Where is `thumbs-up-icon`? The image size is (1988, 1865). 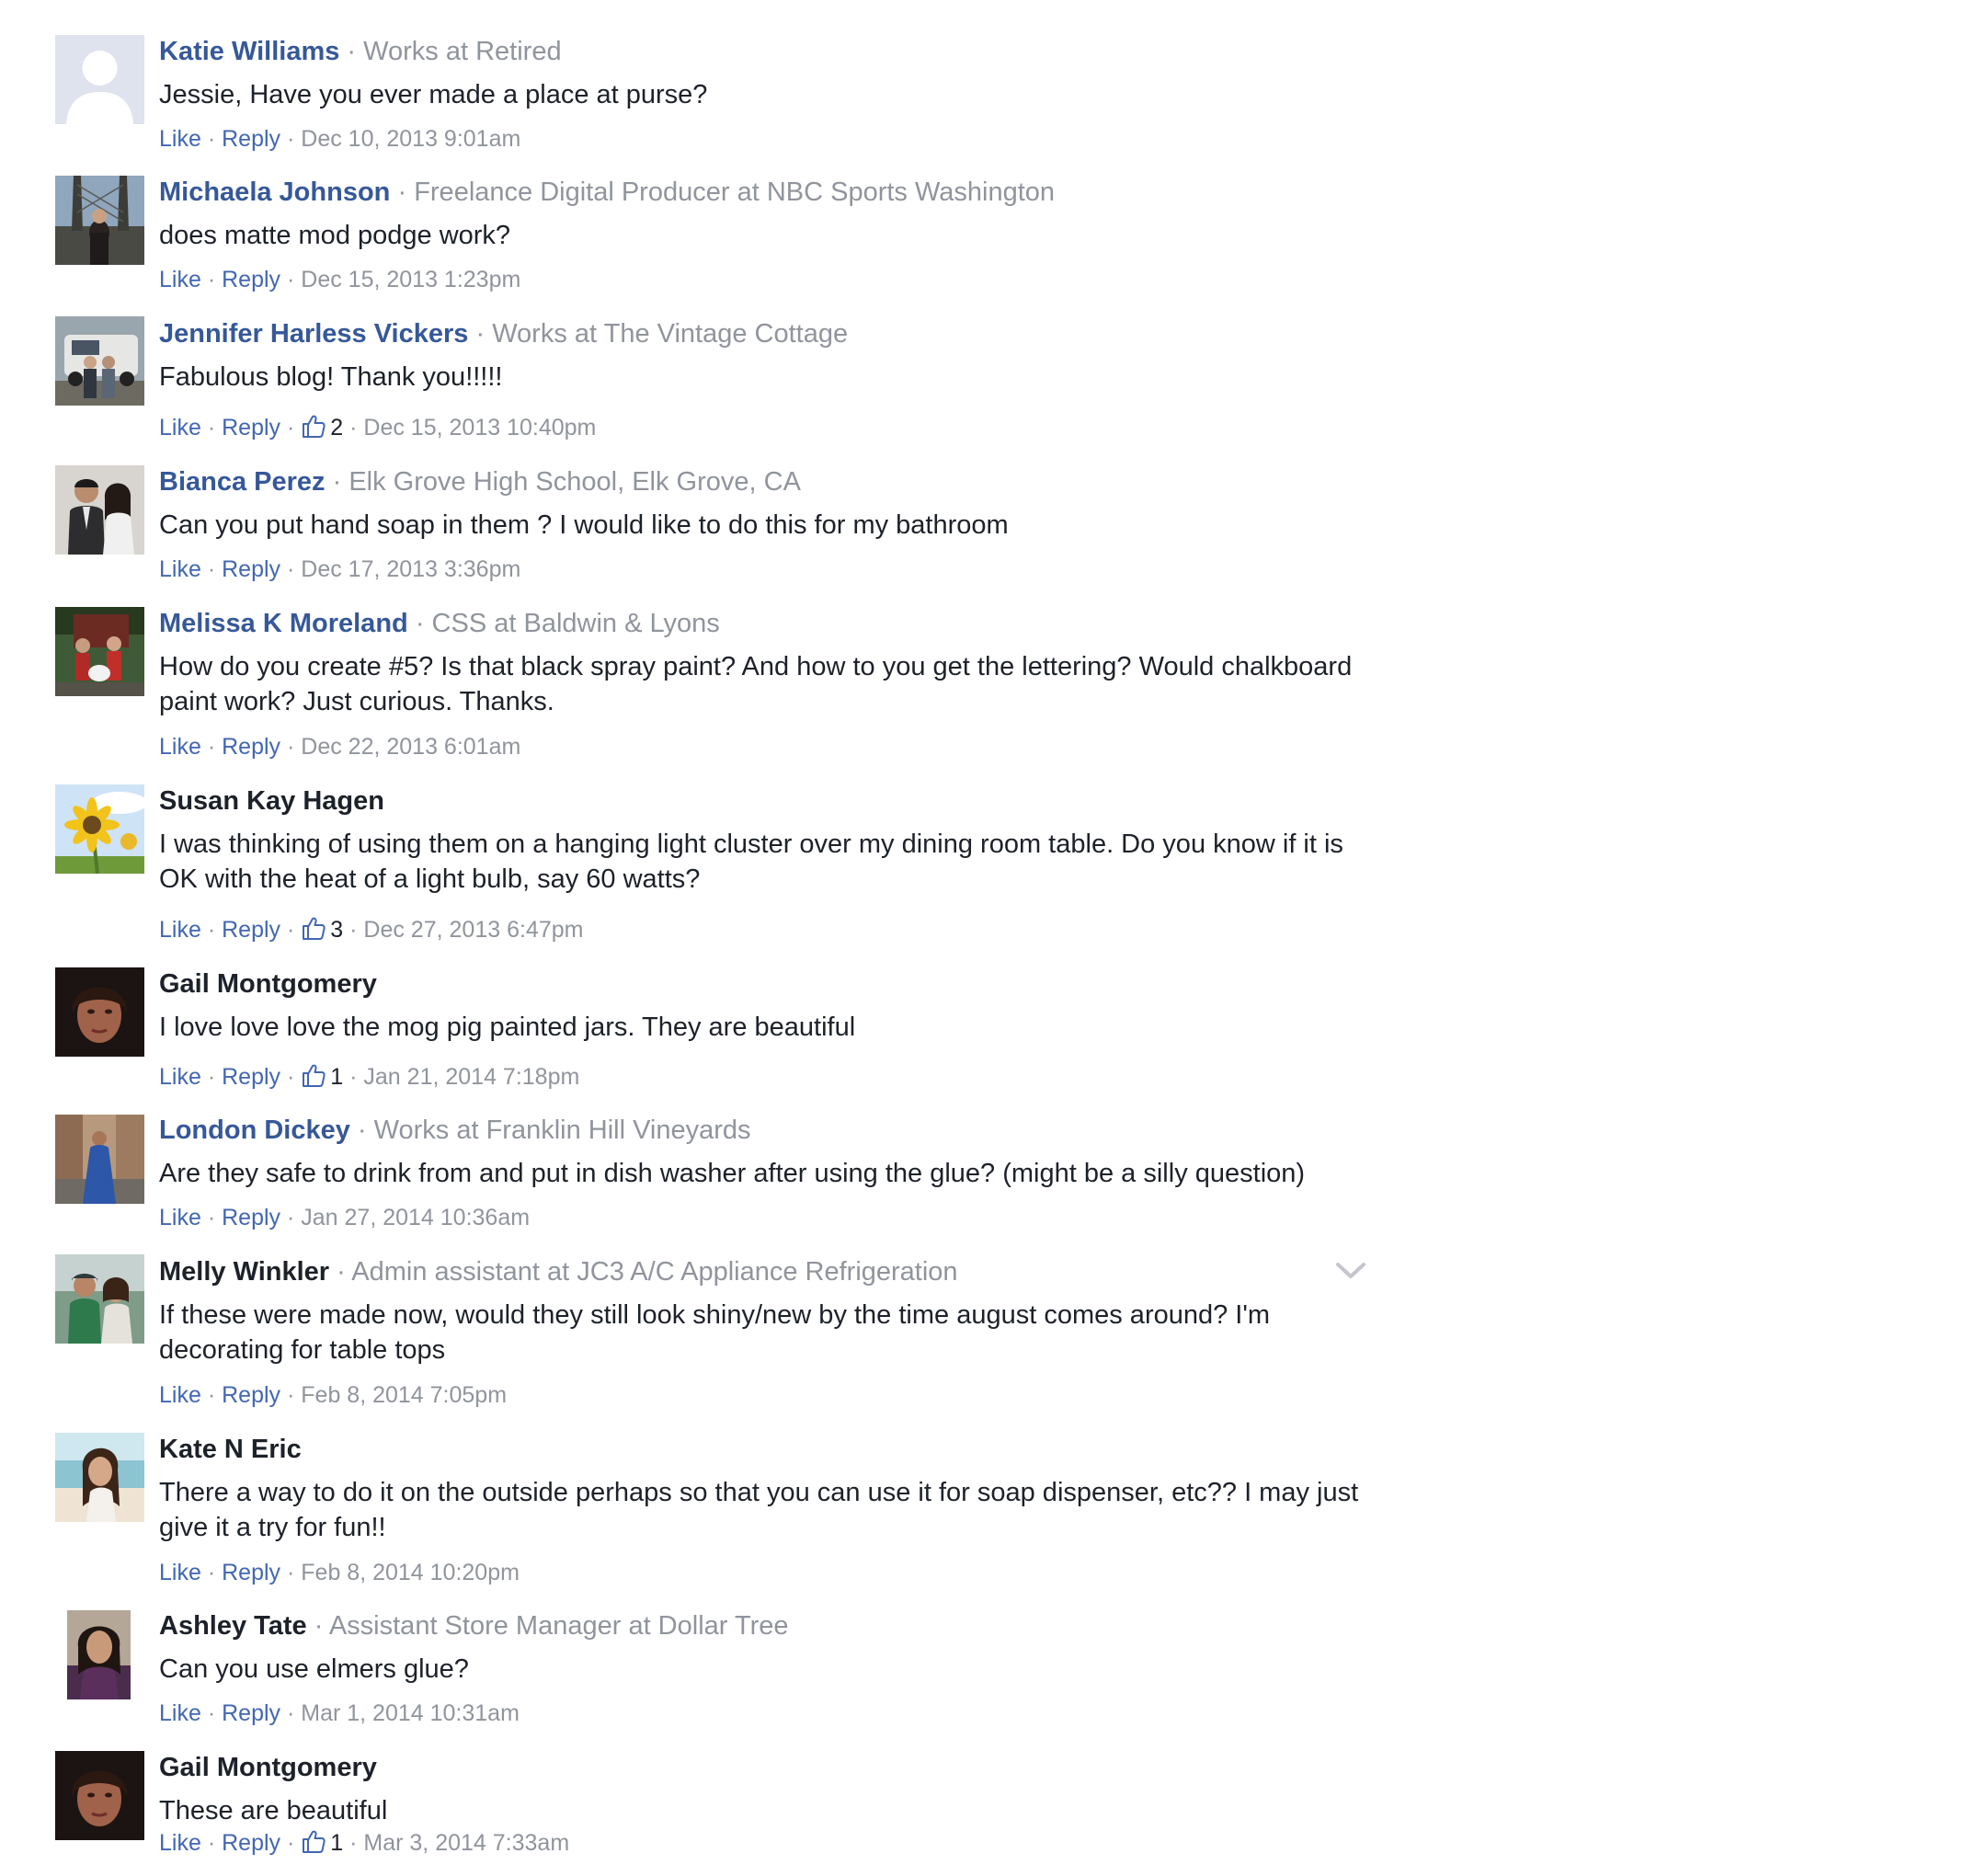 thumbs-up-icon is located at coordinates (314, 1075).